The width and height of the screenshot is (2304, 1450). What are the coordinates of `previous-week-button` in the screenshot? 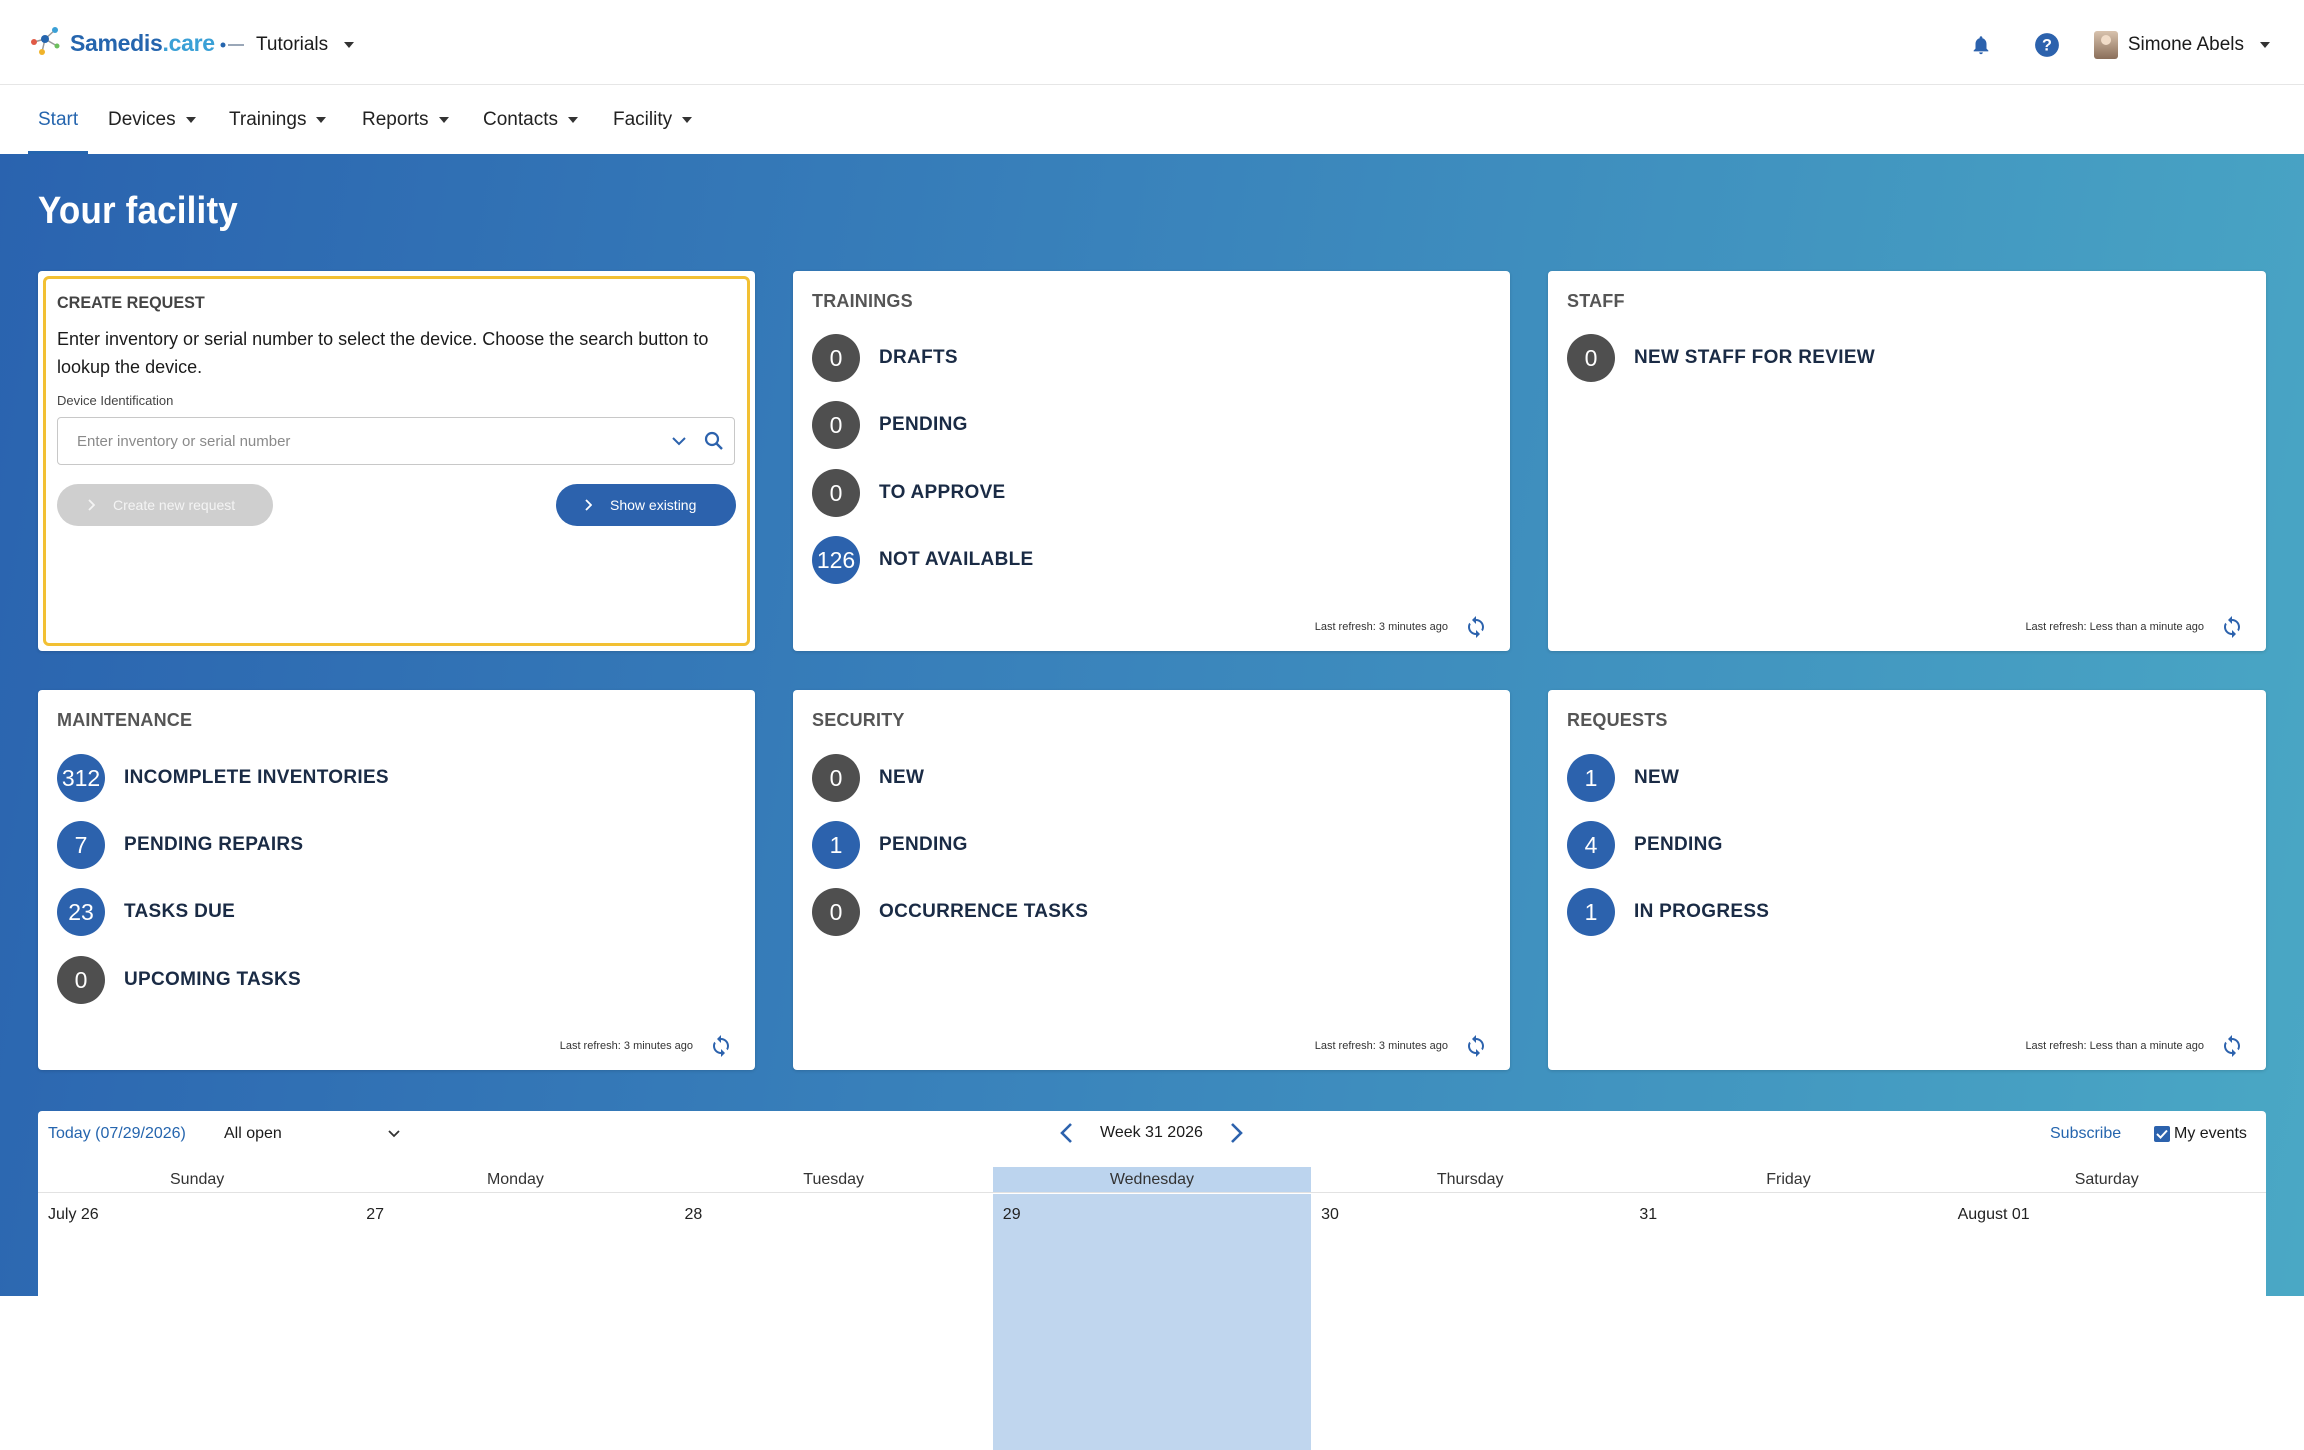 It's located at (1066, 1133).